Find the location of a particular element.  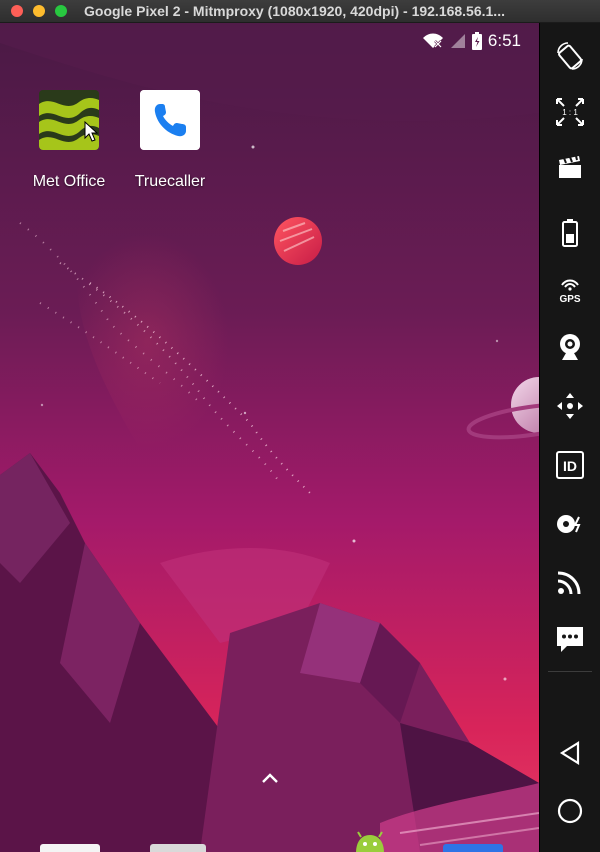

identifiers-button: ID is located at coordinates (570, 465).